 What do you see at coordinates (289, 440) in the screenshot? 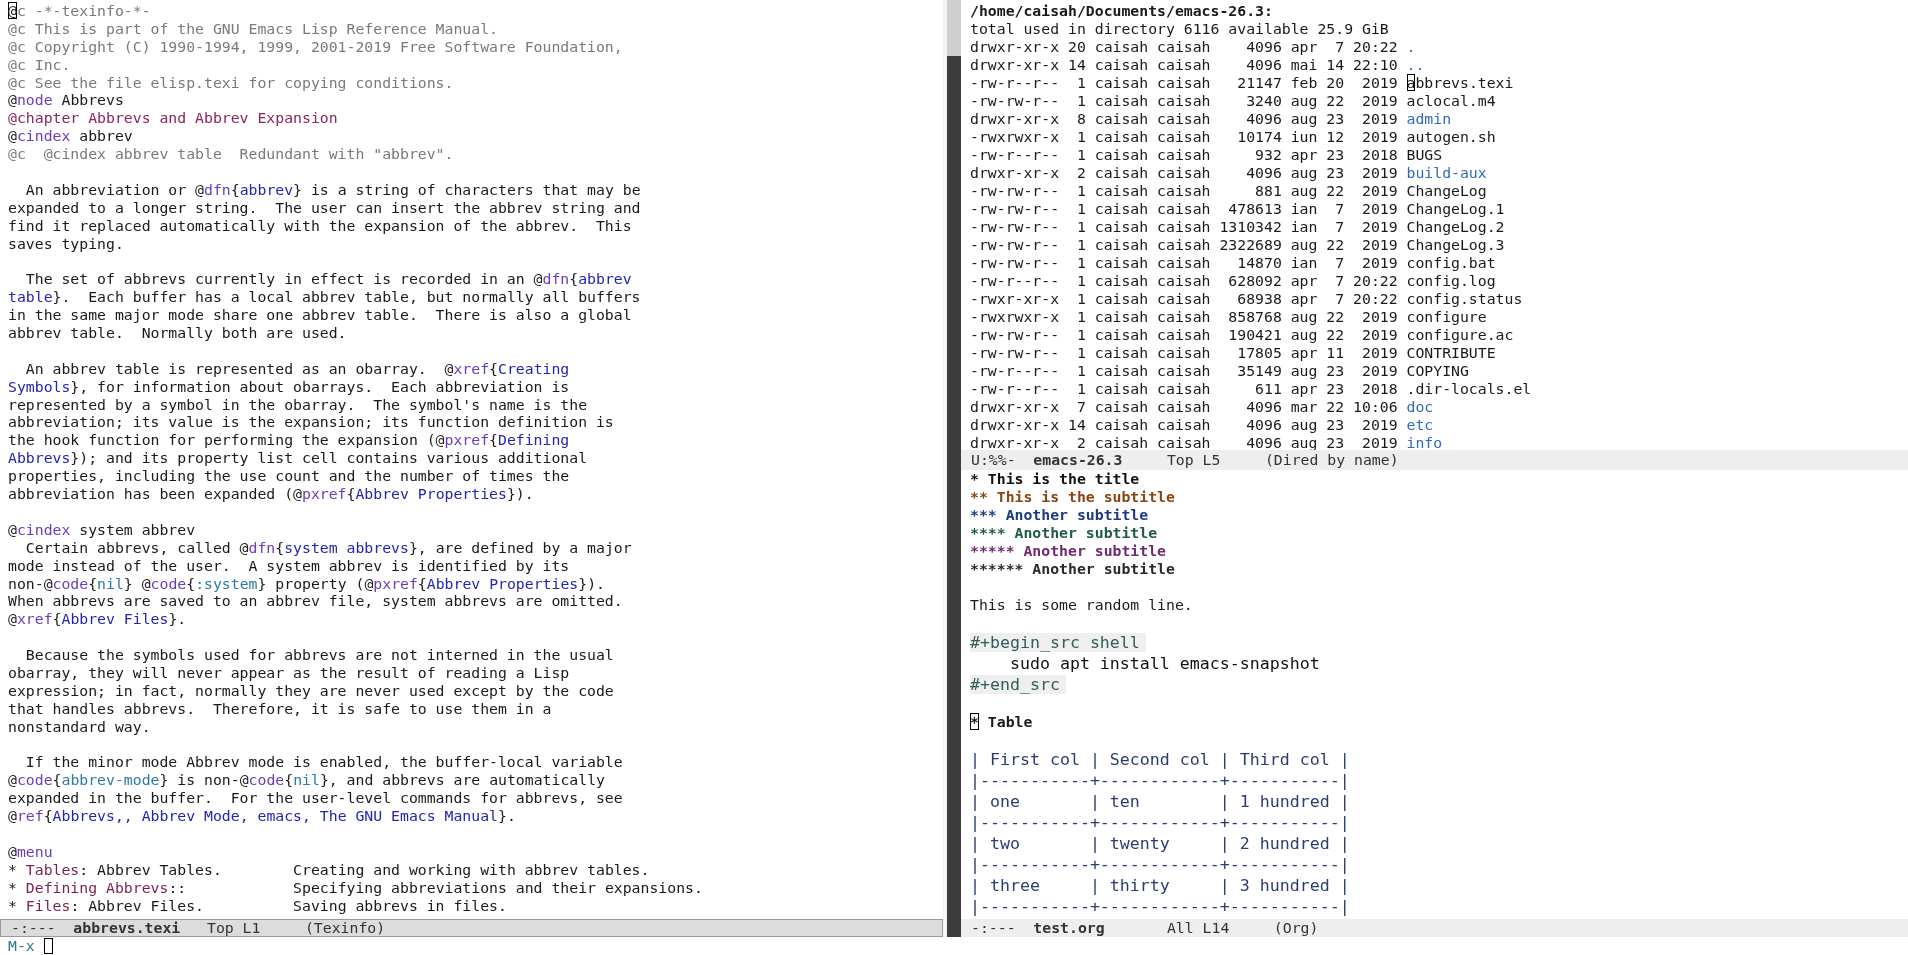
I see `code-line: the hook function for performing the expansion (@pxref{Defining` at bounding box center [289, 440].